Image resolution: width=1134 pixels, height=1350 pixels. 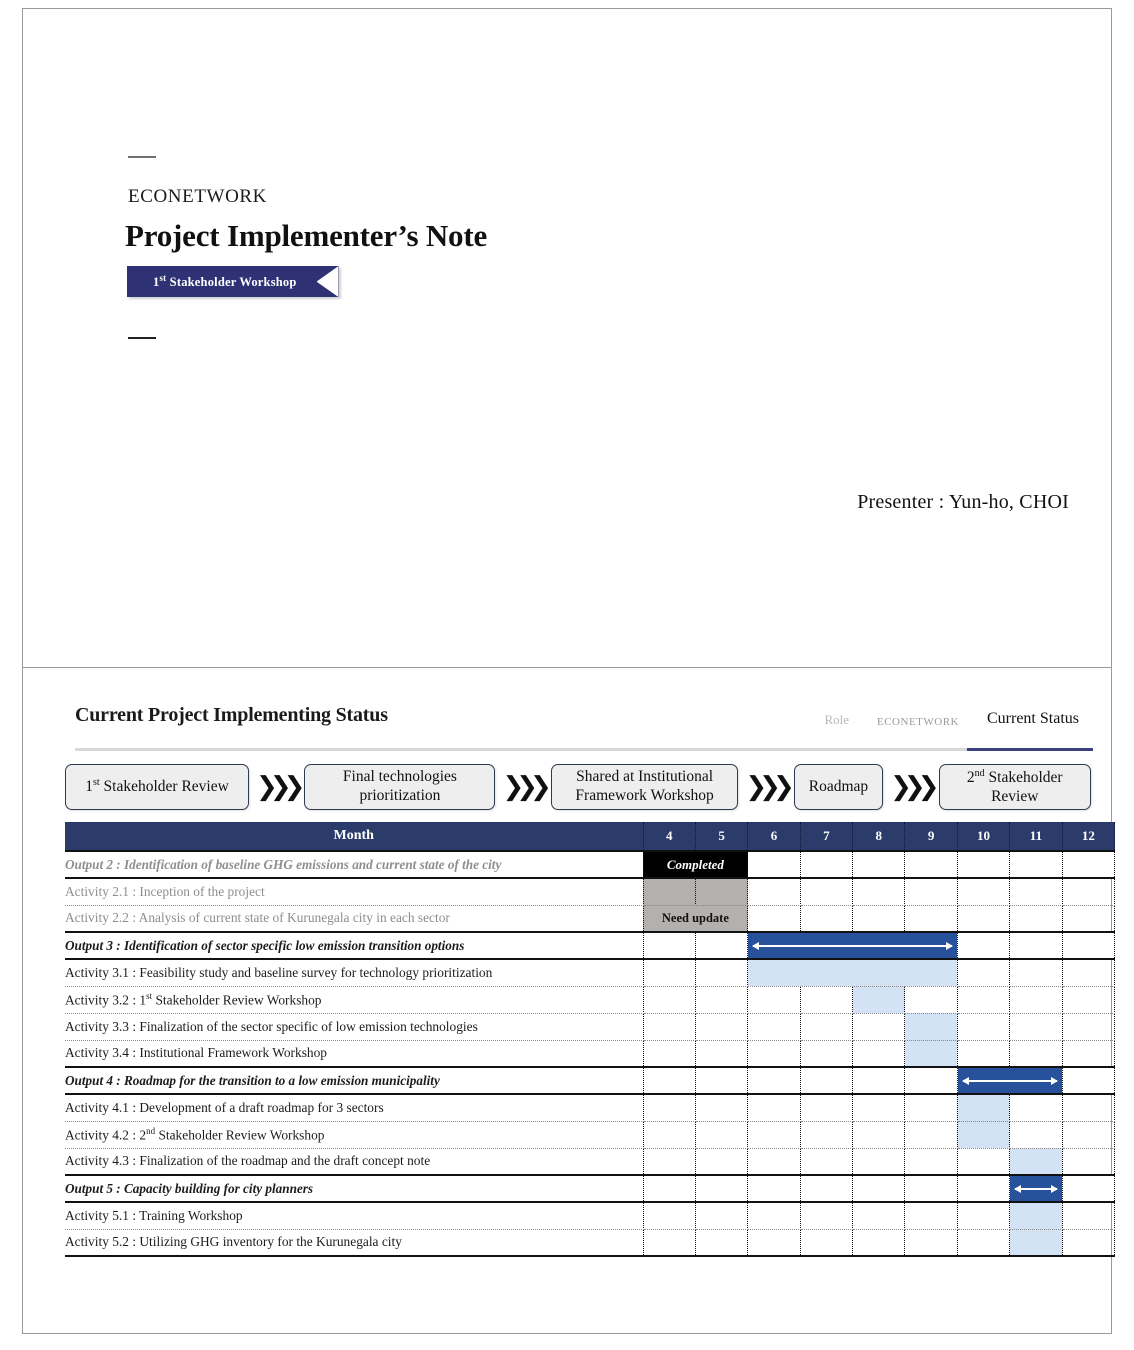 I want to click on gantt-bar, so click(x=852, y=945).